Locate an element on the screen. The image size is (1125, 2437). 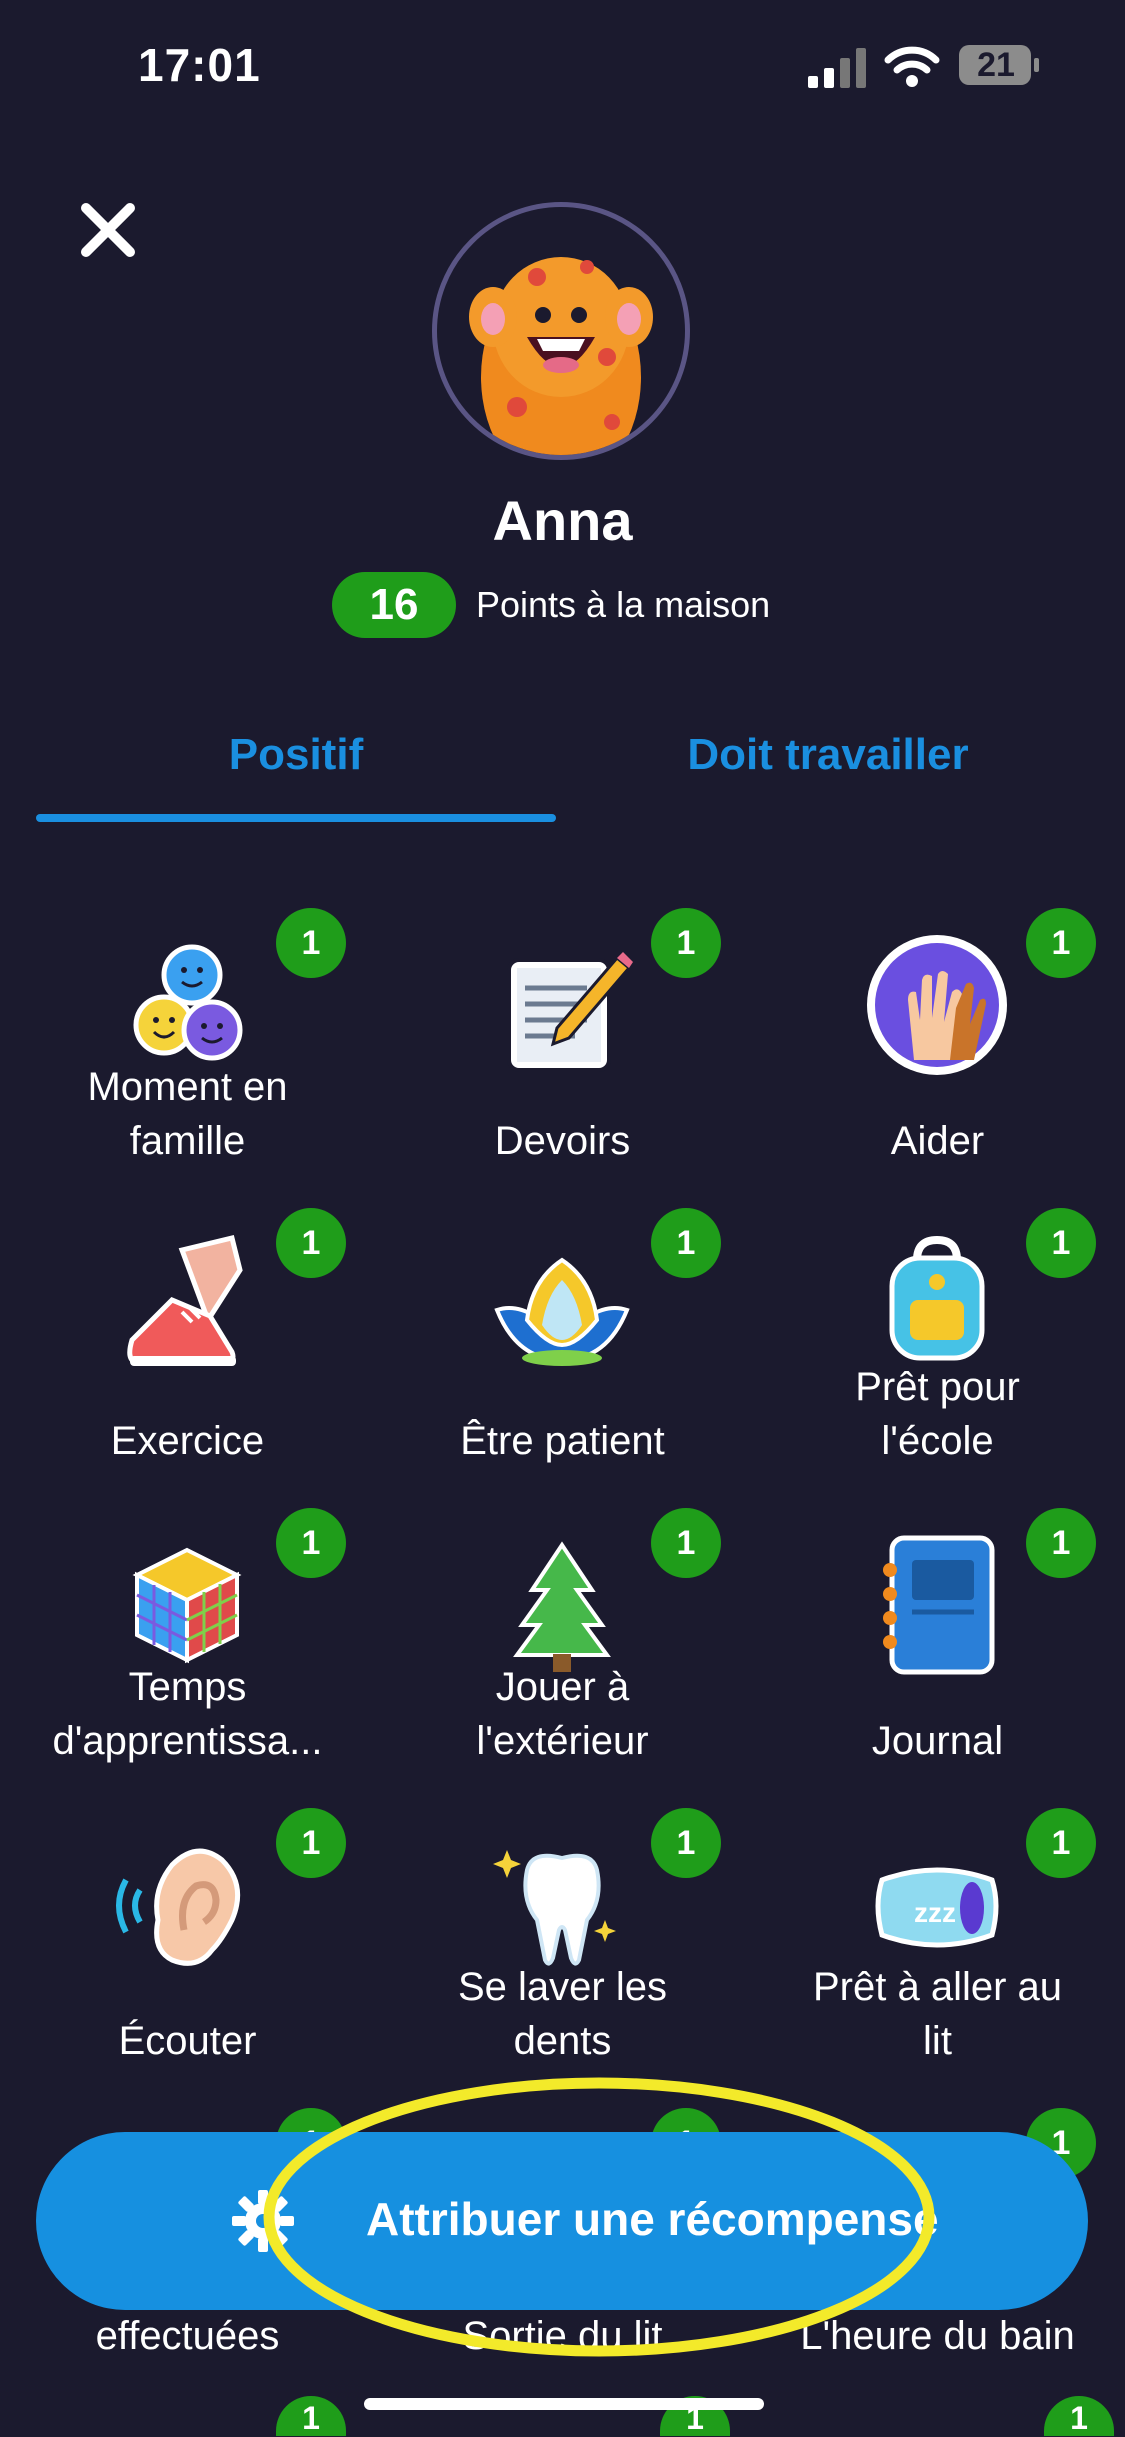
tab-positif: Positif is located at coordinates (296, 755).